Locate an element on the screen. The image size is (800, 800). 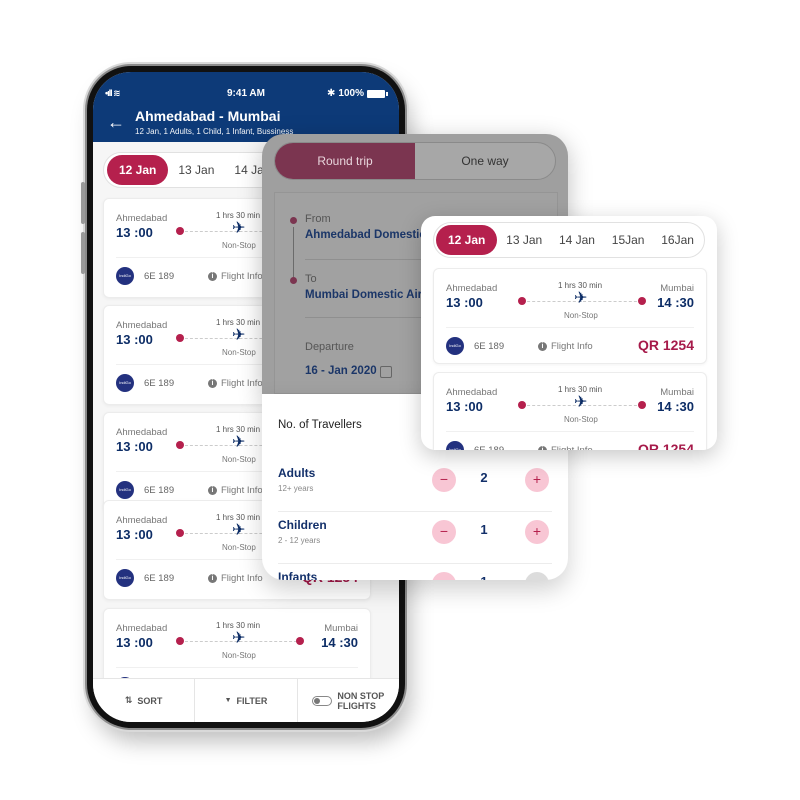
bottom-action-bar: ⇅ SORT ▼ FILTER NON STOP FLIGHTS is located at coordinates (246, 700).